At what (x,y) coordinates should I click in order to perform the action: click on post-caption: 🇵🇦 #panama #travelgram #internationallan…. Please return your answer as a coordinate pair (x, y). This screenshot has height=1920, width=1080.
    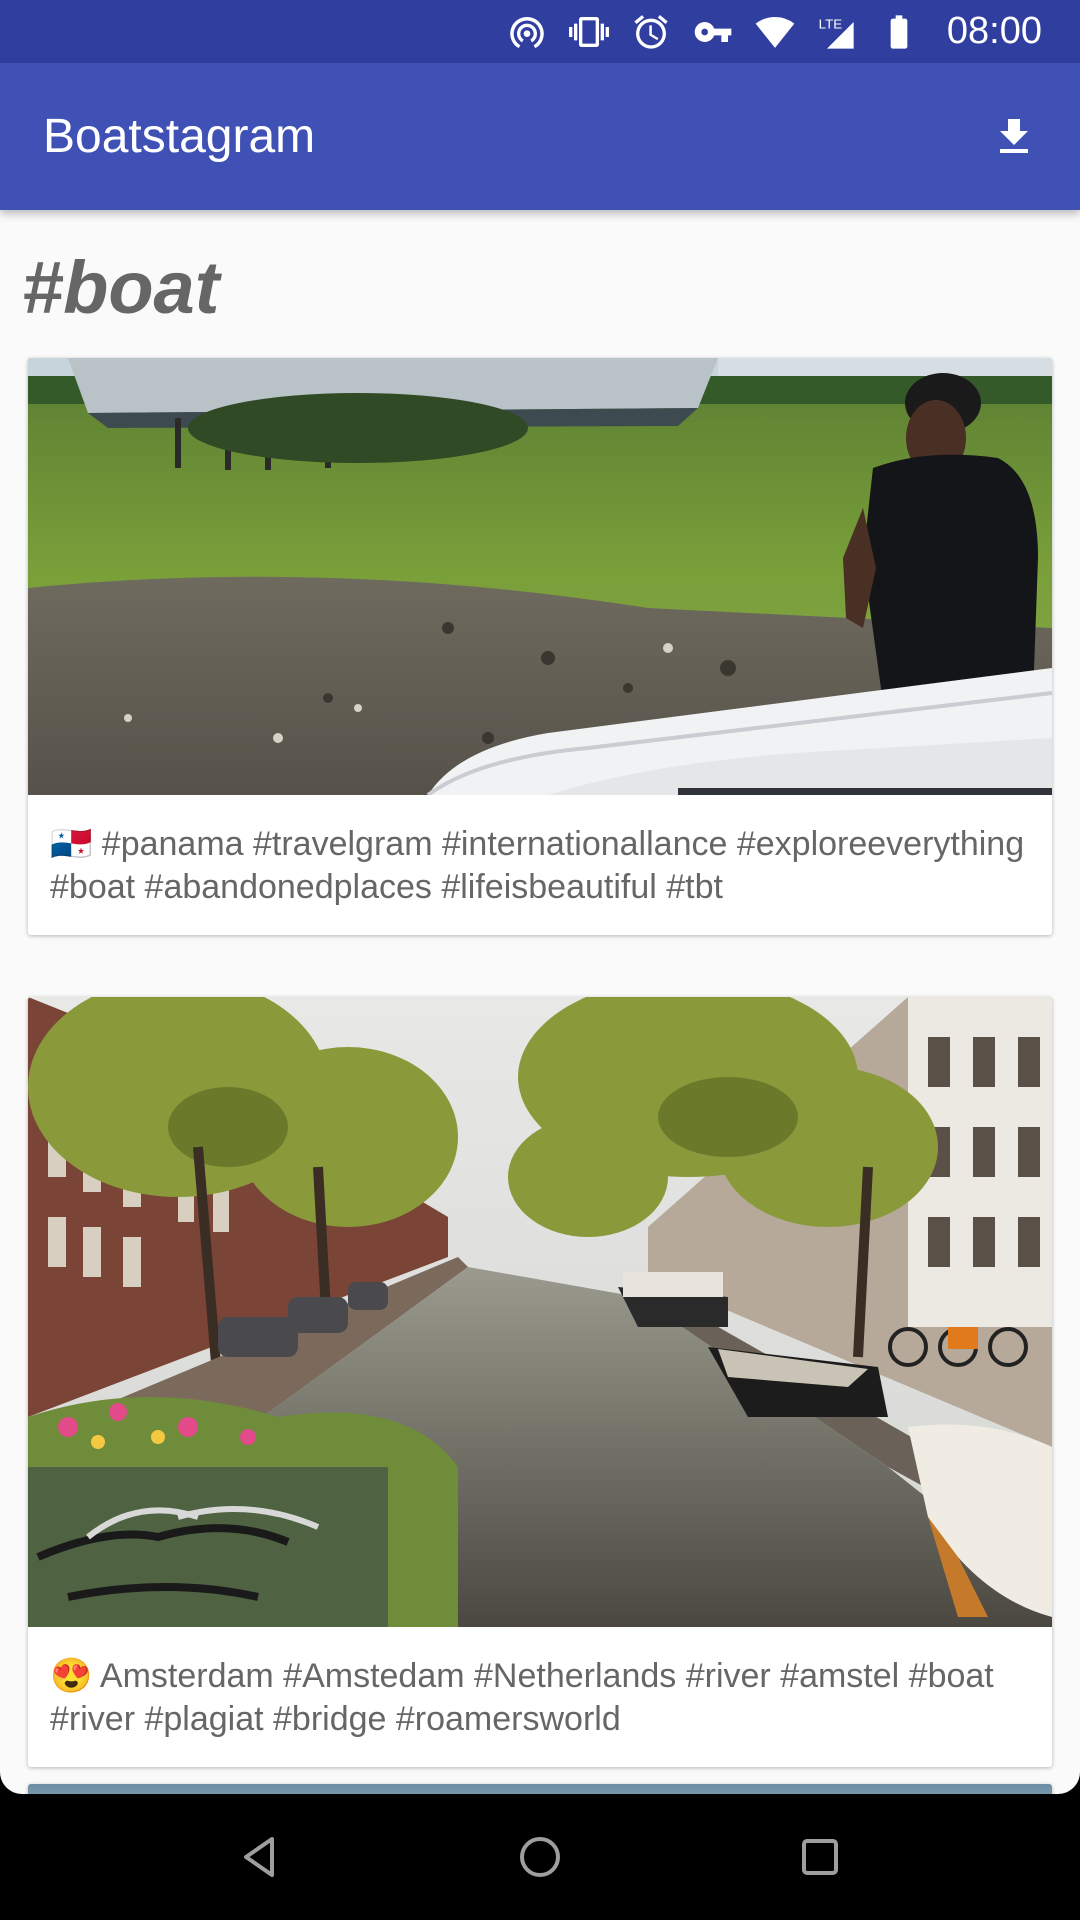
    Looking at the image, I should click on (537, 865).